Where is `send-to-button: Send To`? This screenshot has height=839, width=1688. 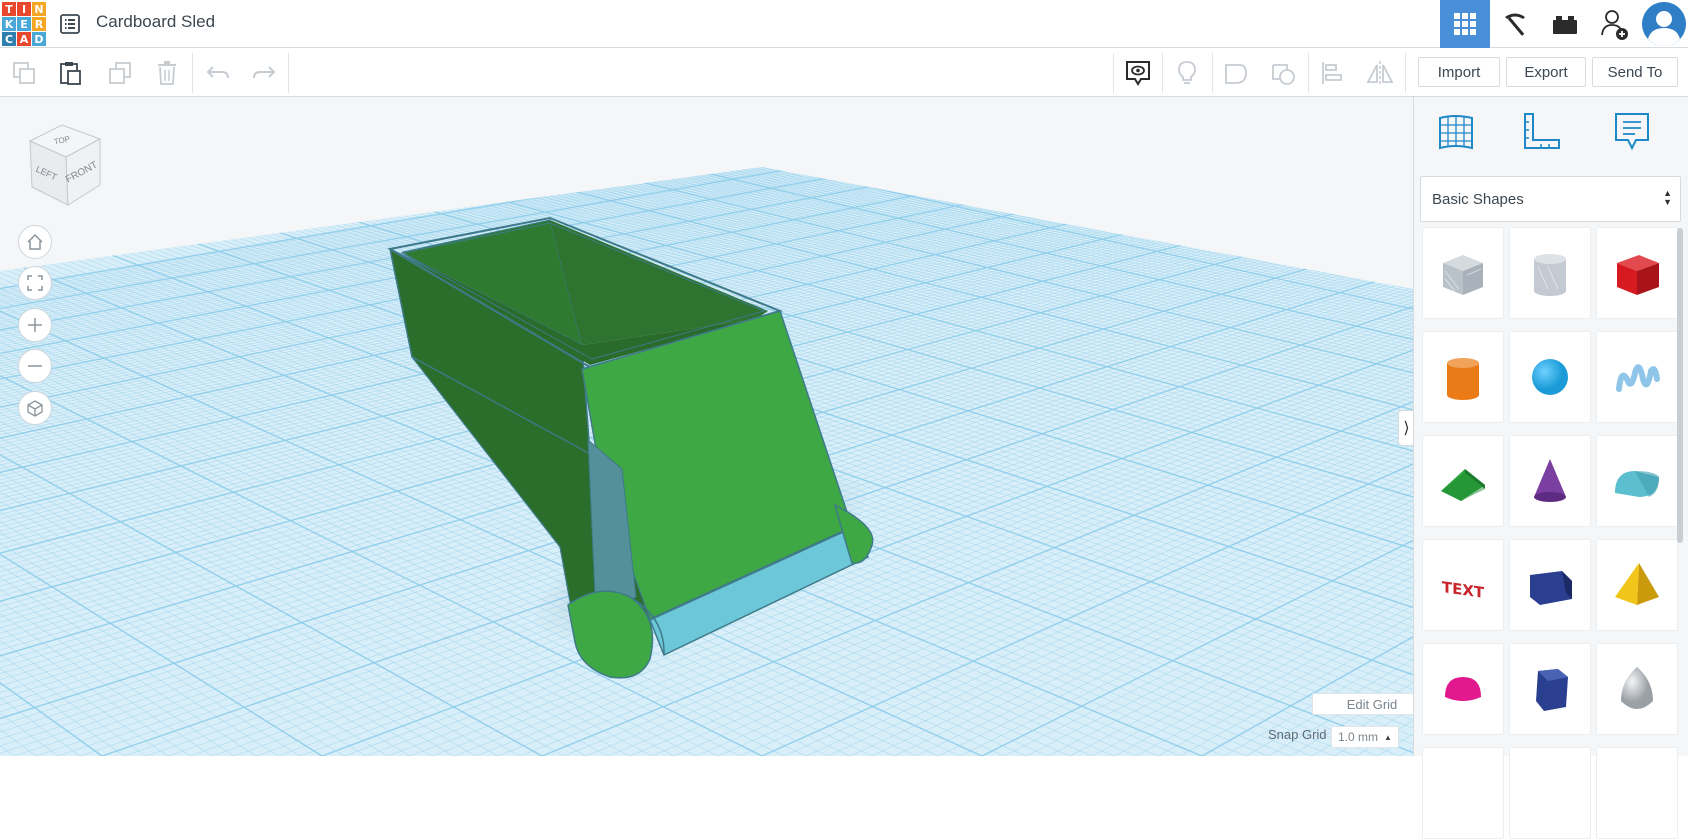
send-to-button: Send To is located at coordinates (1635, 72).